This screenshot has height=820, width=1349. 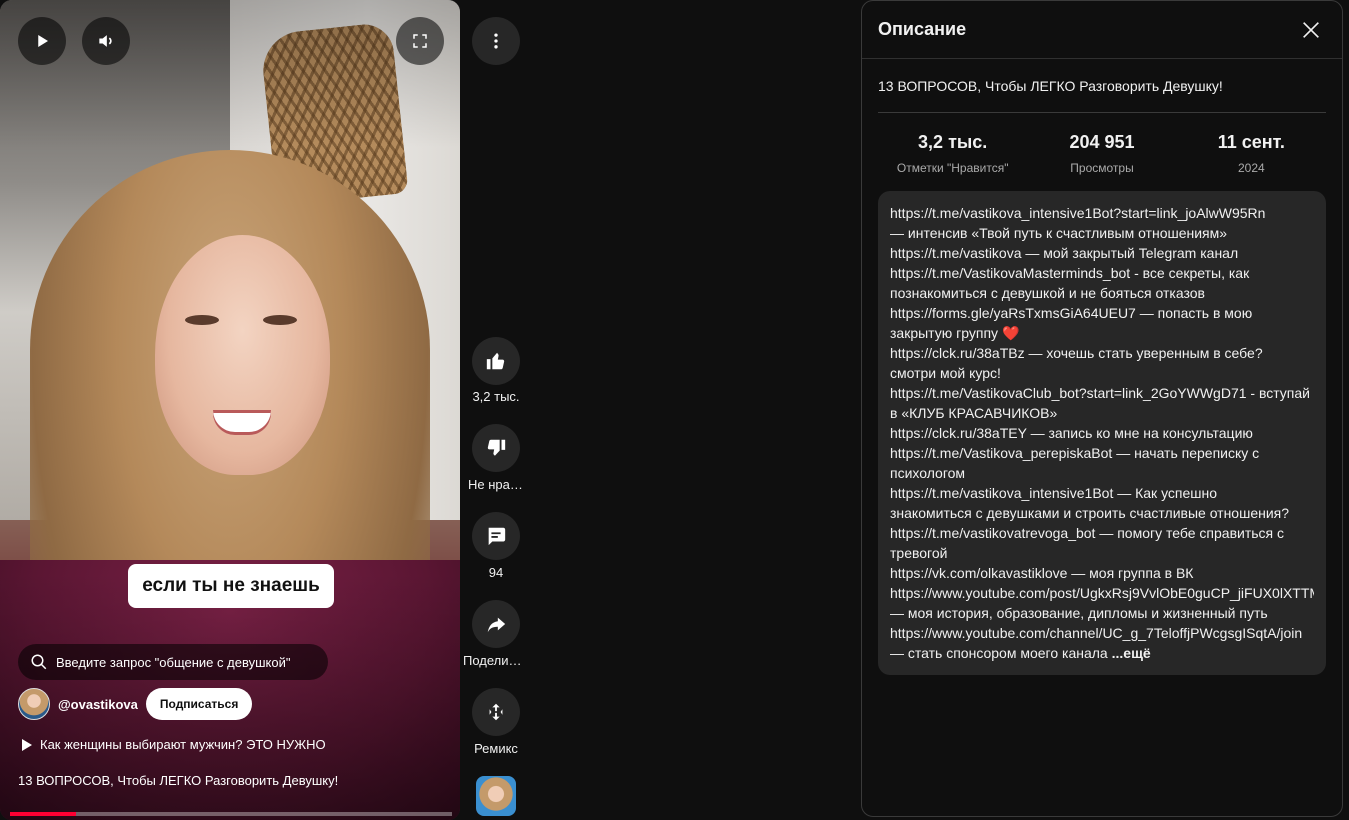 What do you see at coordinates (34, 704) in the screenshot?
I see `channel-avatar` at bounding box center [34, 704].